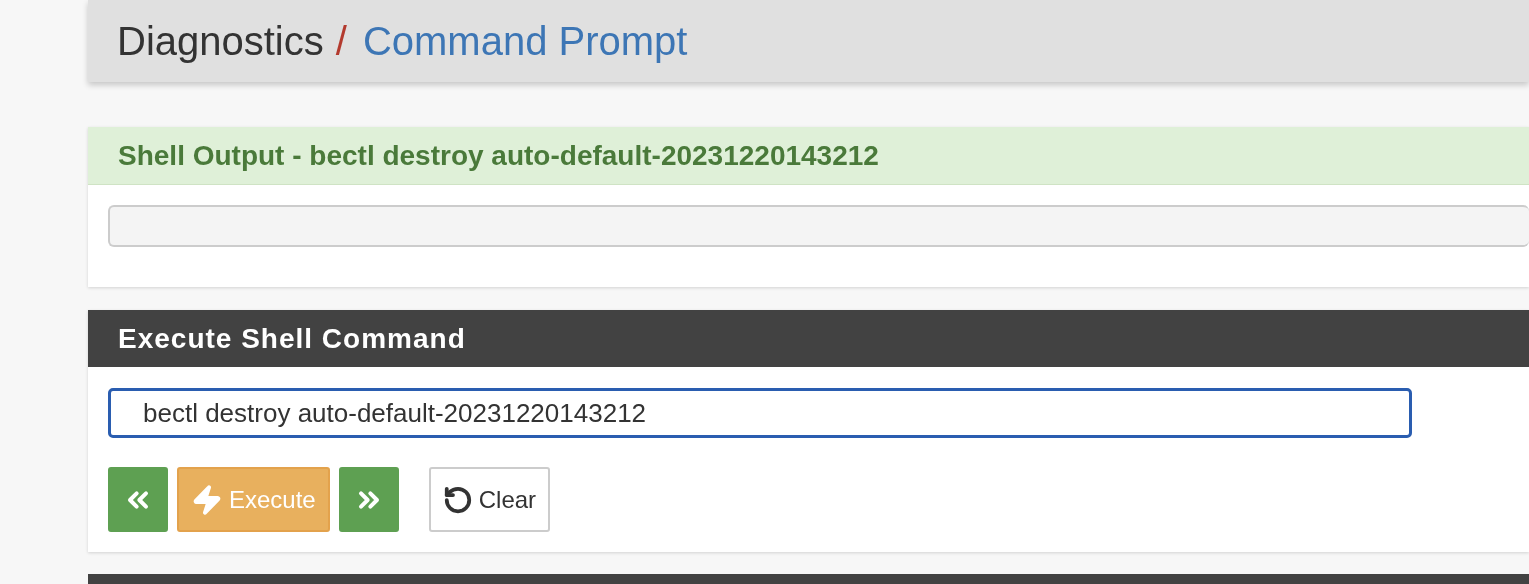  What do you see at coordinates (368, 499) in the screenshot?
I see `next-button` at bounding box center [368, 499].